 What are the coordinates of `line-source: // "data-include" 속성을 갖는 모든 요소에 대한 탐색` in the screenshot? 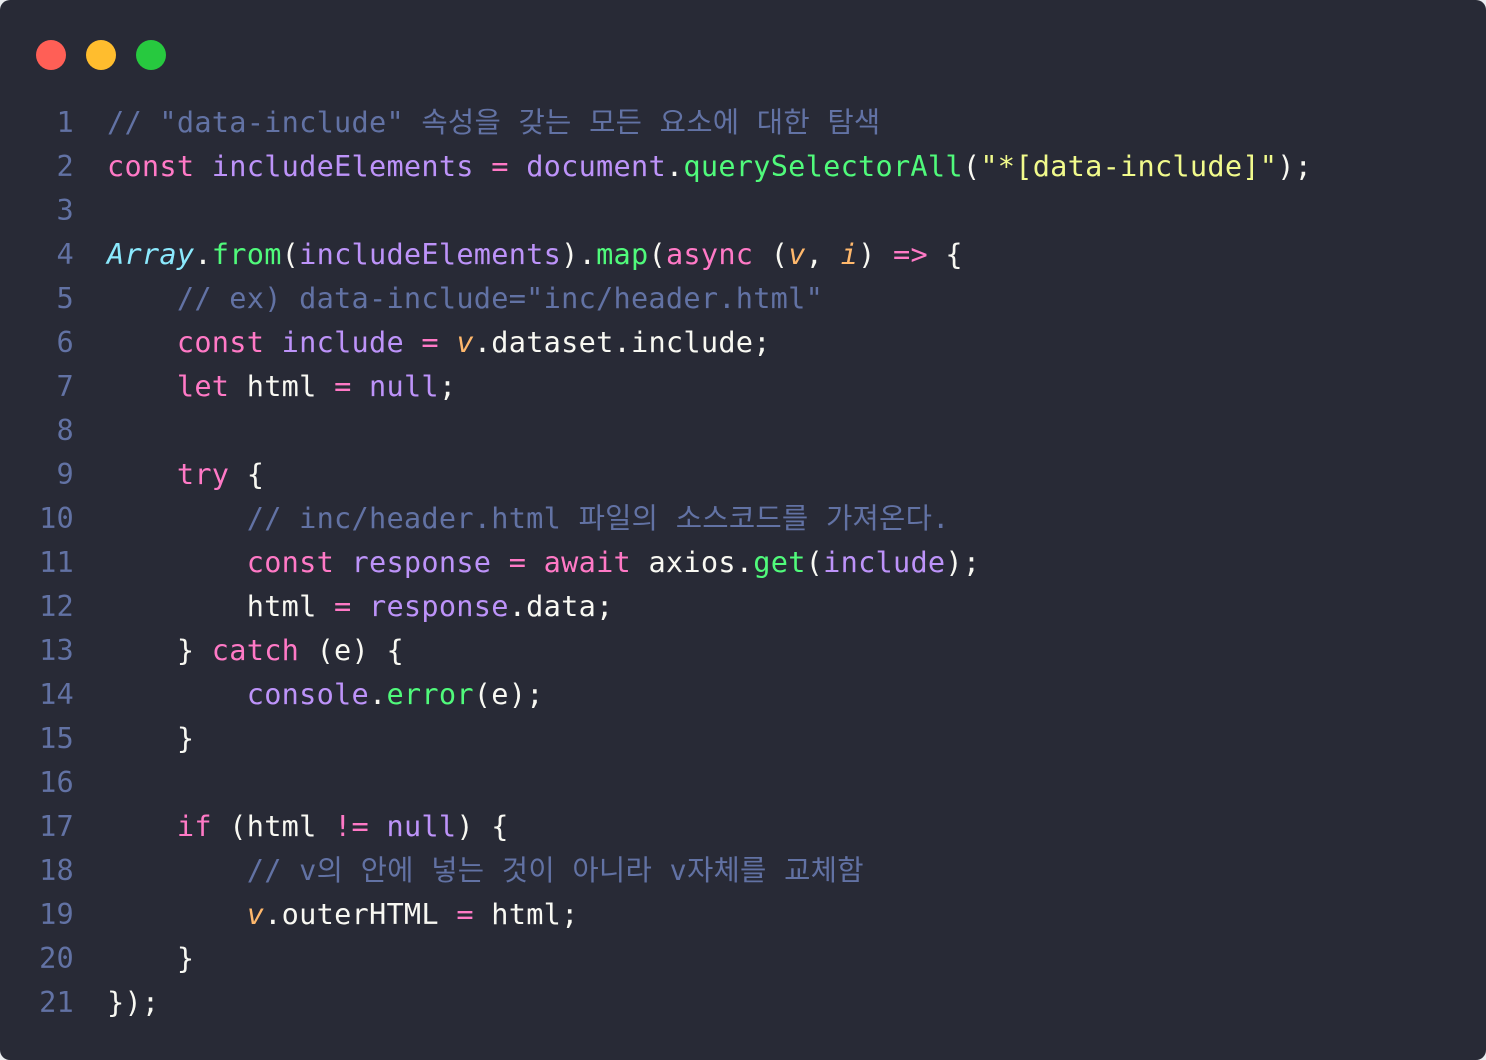 It's located at (493, 122).